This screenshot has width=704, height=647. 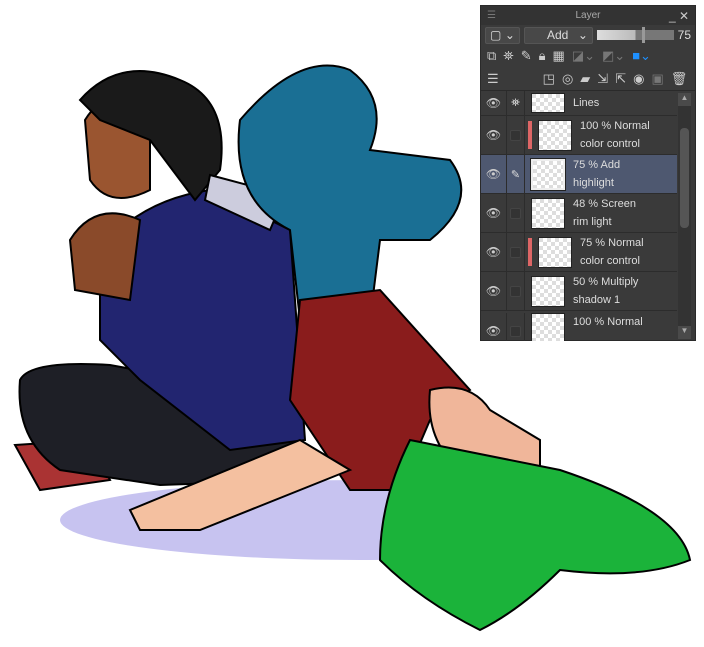 What do you see at coordinates (579, 252) in the screenshot?
I see `layer-item: 👁︎ 75 % Normal color control` at bounding box center [579, 252].